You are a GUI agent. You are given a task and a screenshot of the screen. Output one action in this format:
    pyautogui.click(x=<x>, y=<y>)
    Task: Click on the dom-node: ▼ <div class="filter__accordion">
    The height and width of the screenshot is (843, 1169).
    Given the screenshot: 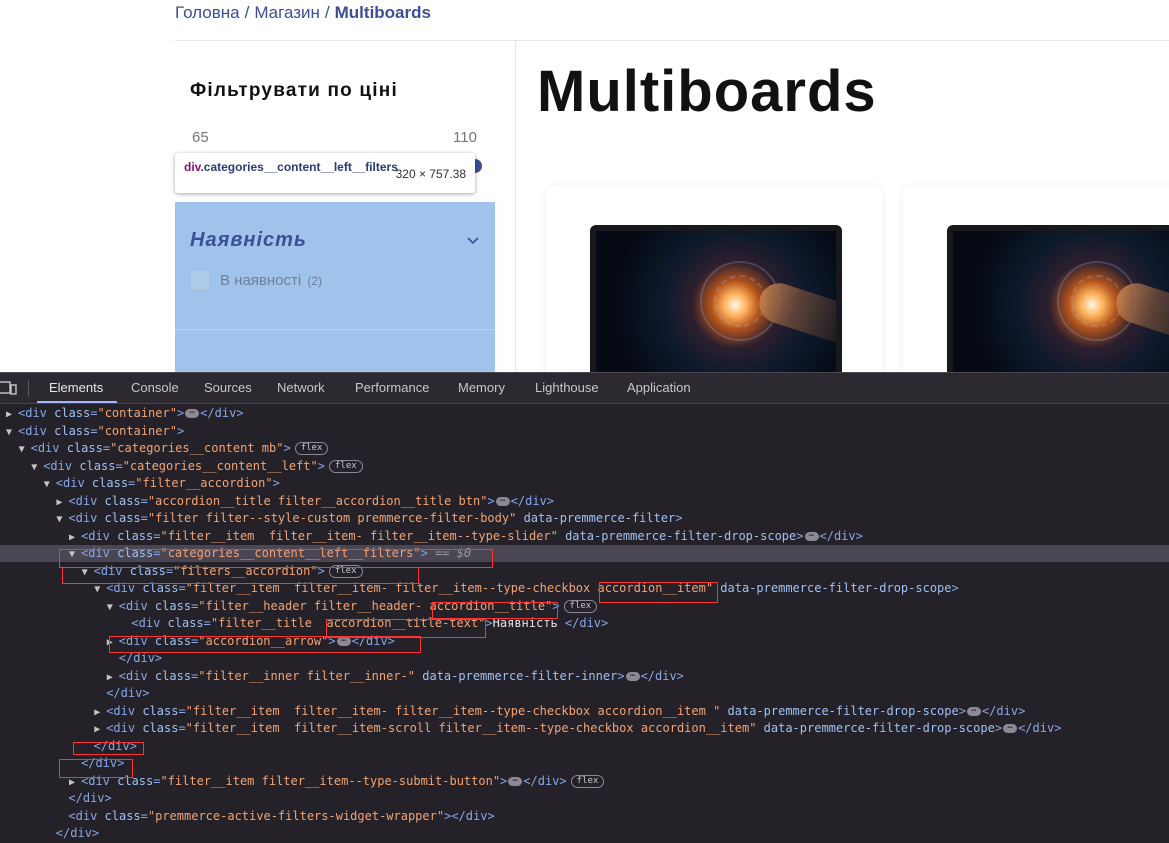 What is the action you would take?
    pyautogui.click(x=584, y=483)
    